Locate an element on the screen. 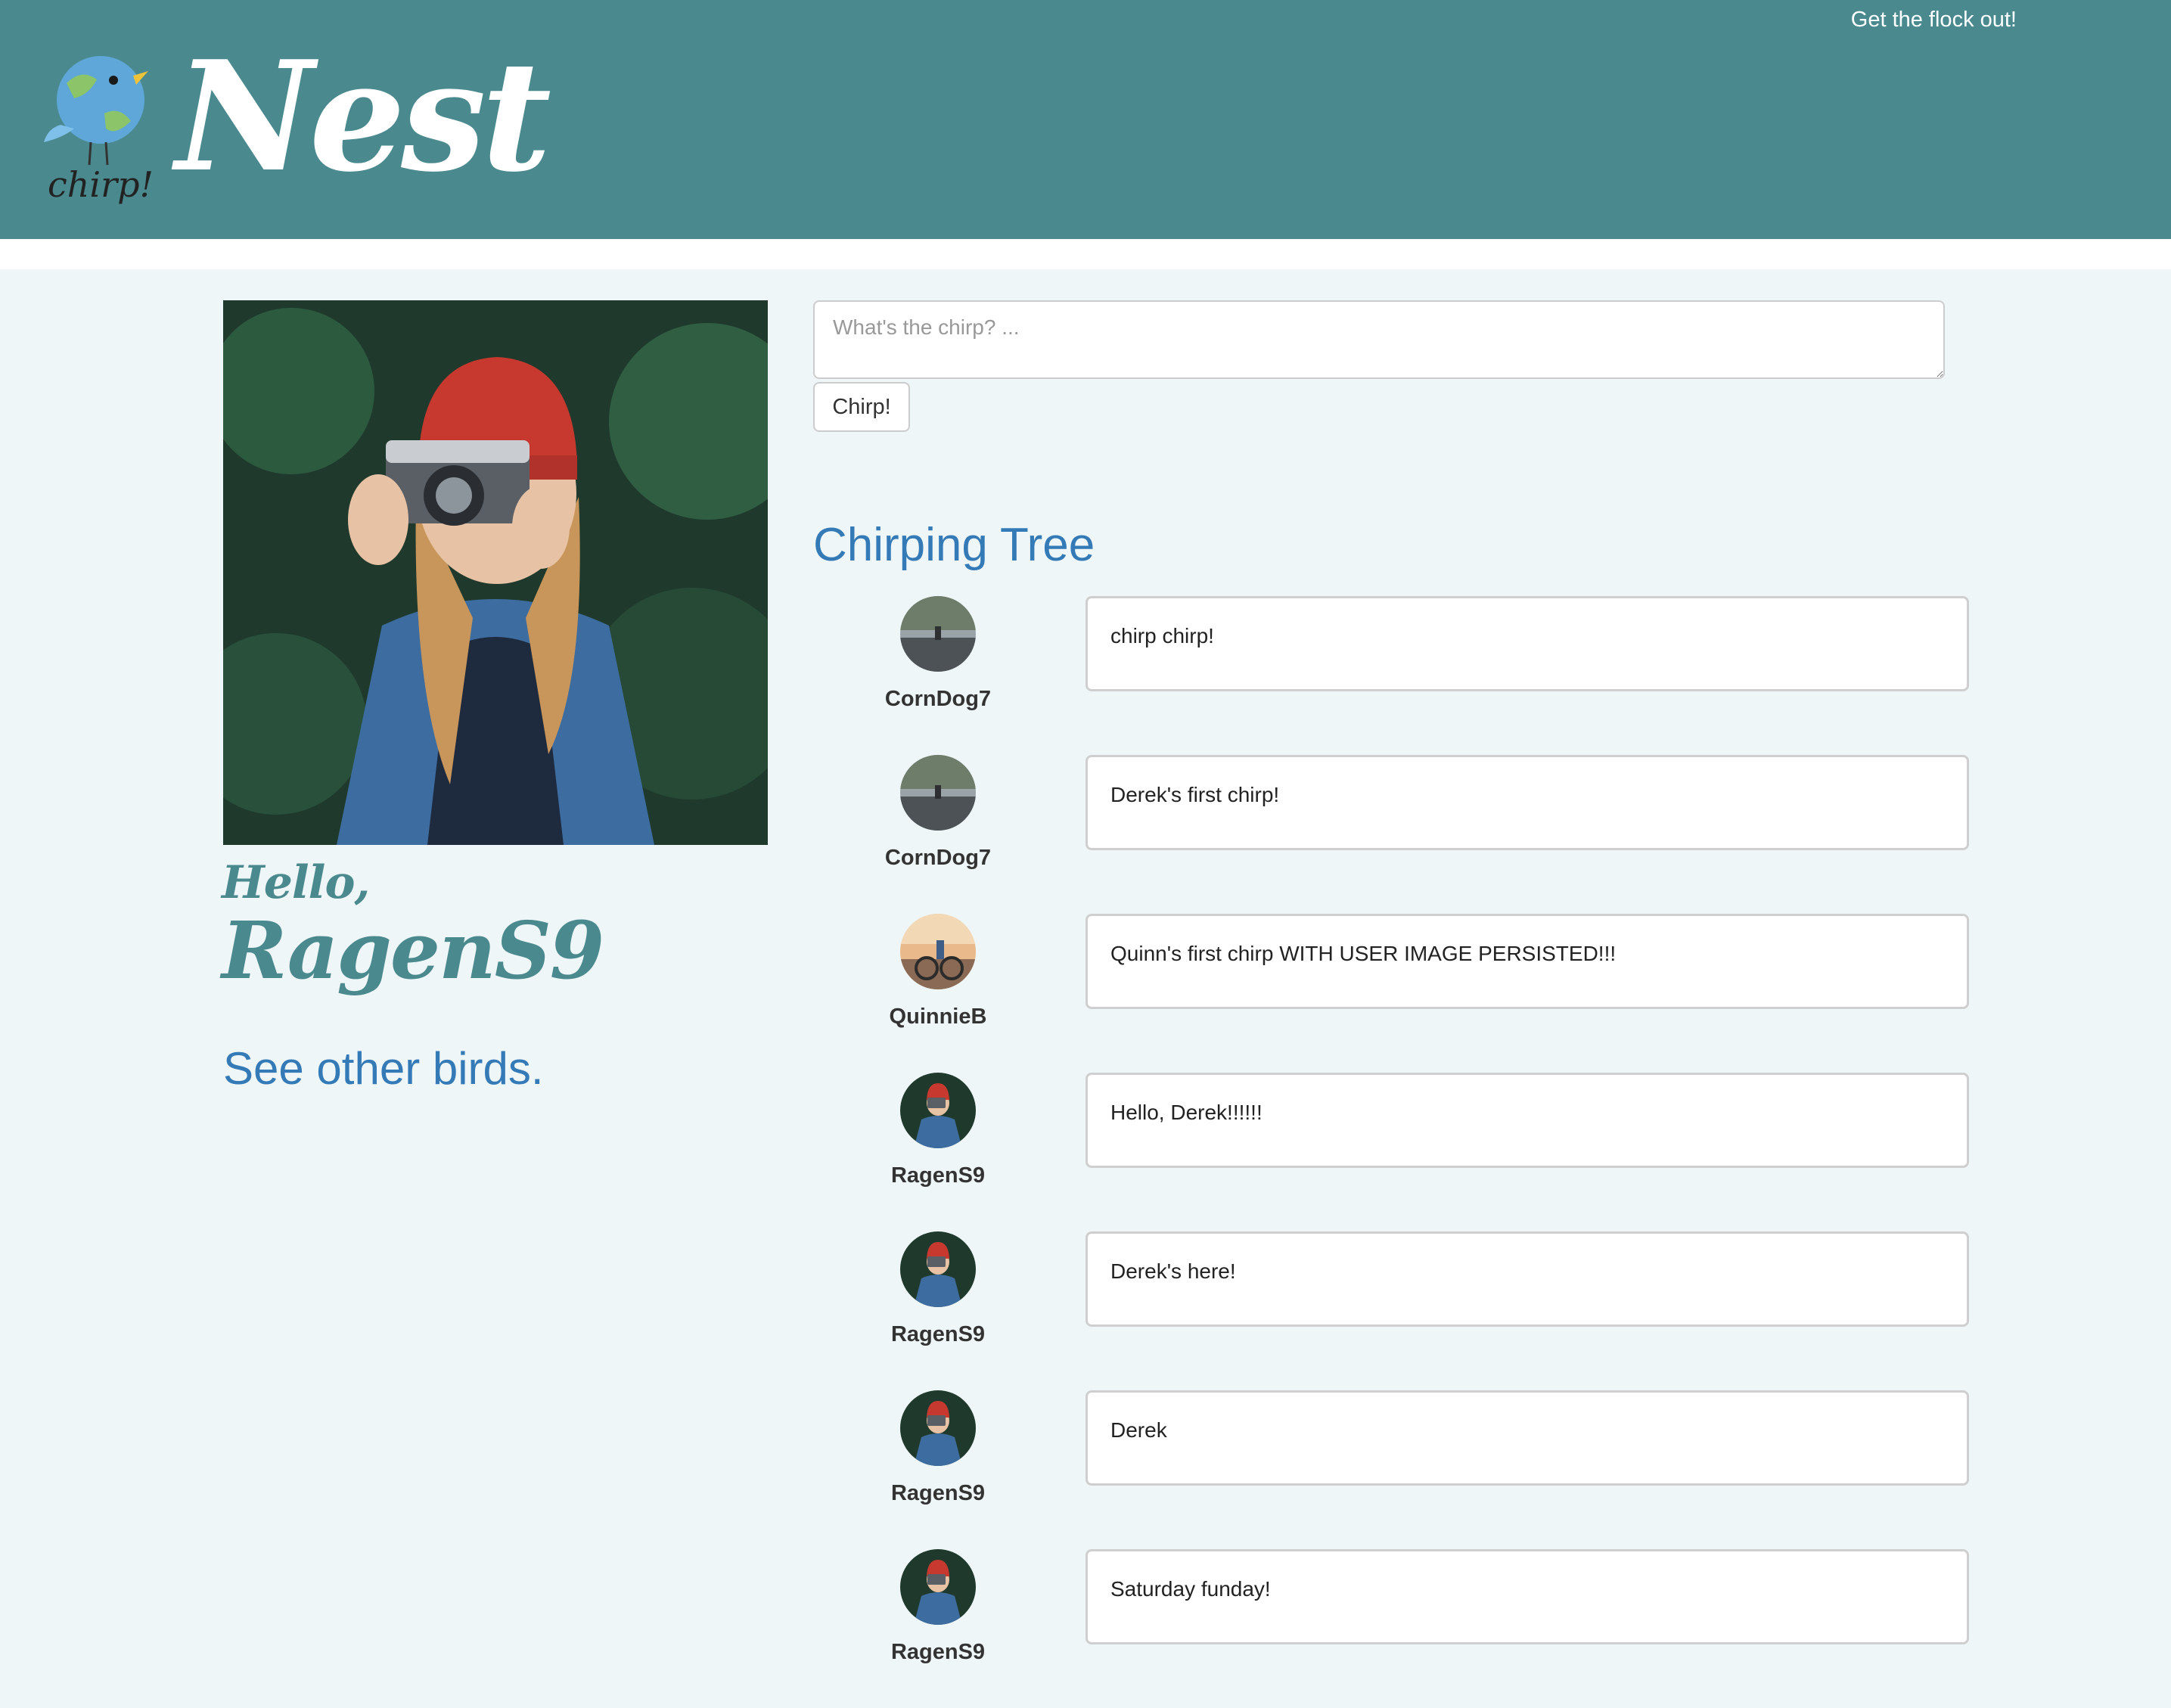  greeting: Hello, is located at coordinates (296, 883).